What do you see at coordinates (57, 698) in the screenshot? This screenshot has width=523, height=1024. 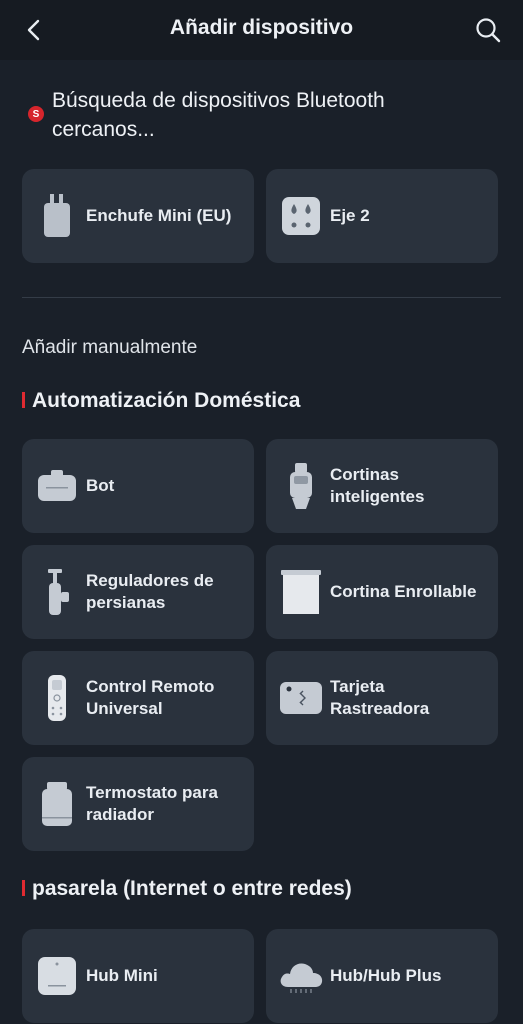 I see `remote-icon` at bounding box center [57, 698].